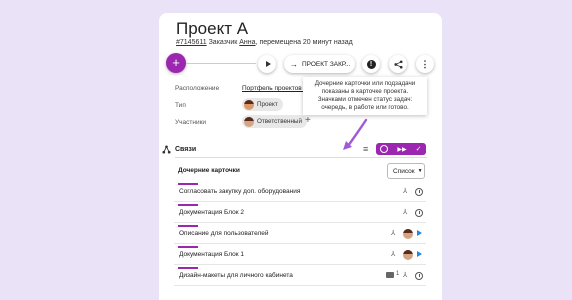 The width and height of the screenshot is (572, 300). What do you see at coordinates (223, 42) in the screenshot?
I see `meta-text-1: Заказчик` at bounding box center [223, 42].